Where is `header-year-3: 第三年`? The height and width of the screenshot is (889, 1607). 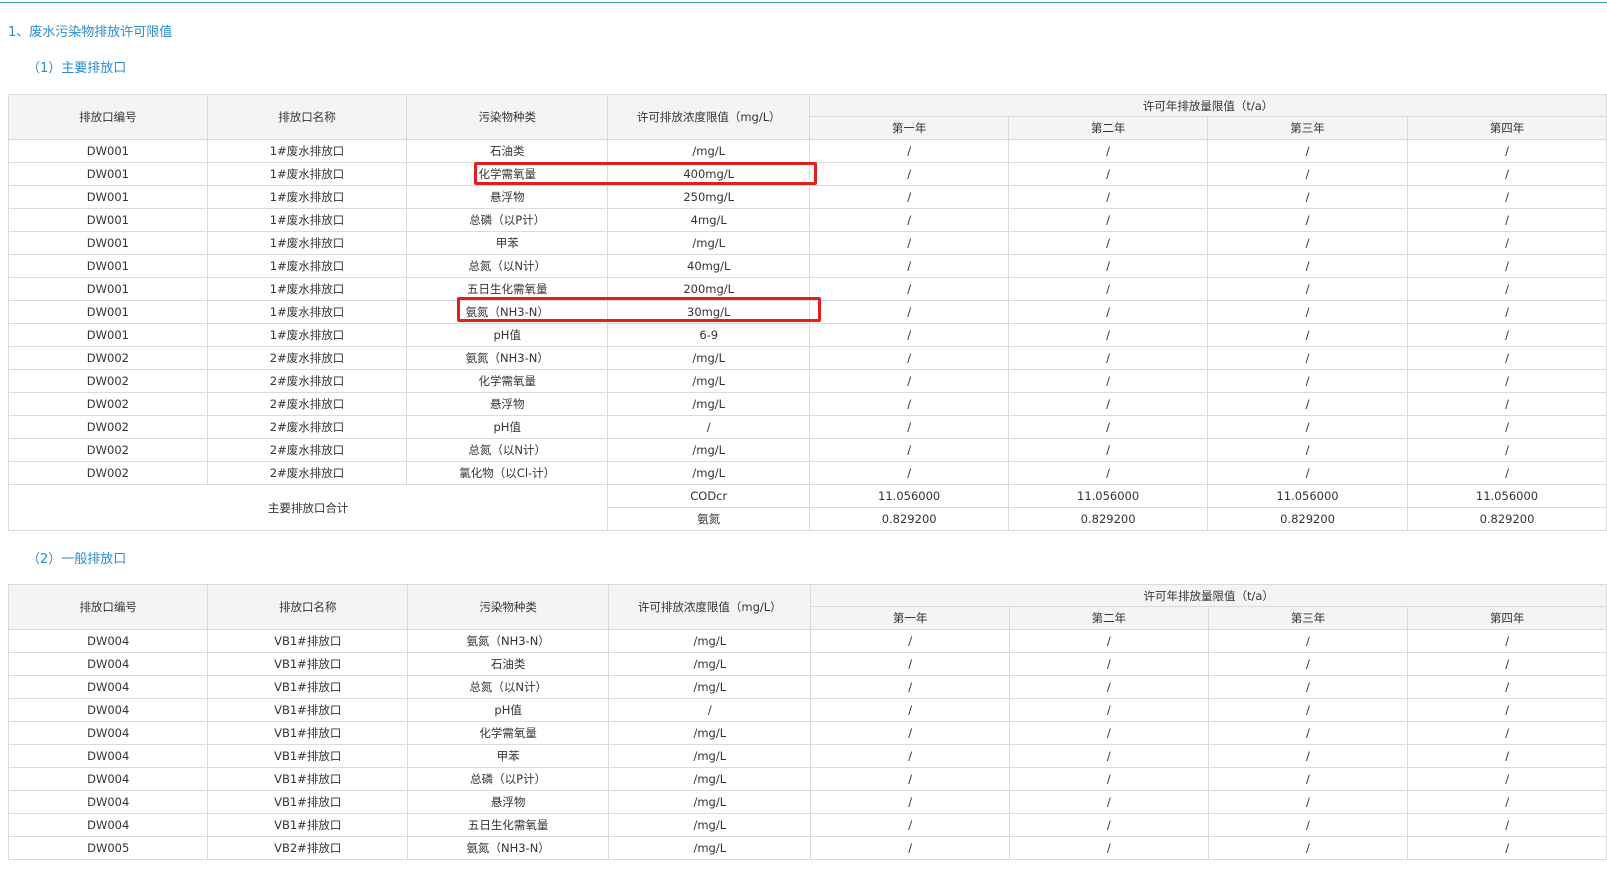 header-year-3: 第三年 is located at coordinates (1308, 618).